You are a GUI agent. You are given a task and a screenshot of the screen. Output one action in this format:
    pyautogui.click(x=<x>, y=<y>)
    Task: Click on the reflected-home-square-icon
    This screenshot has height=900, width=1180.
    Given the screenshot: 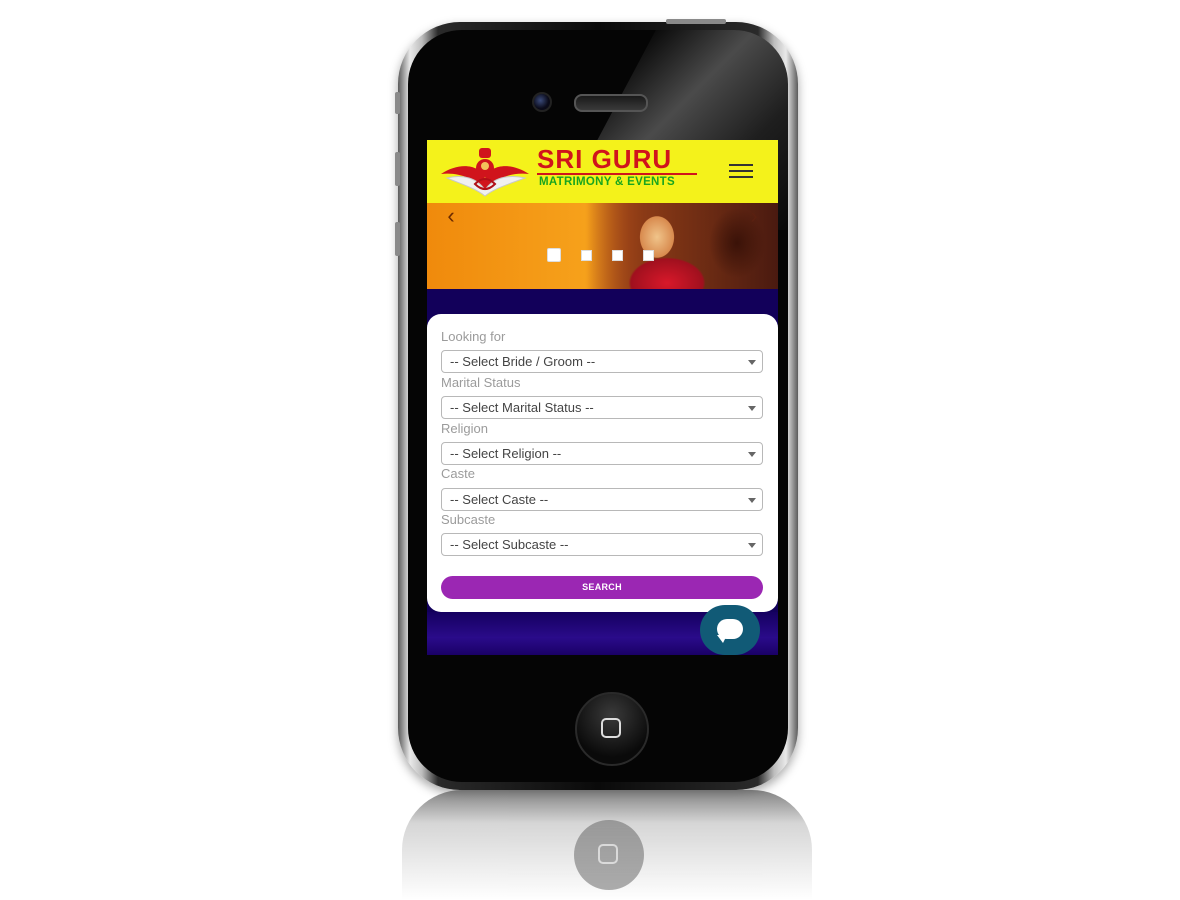 What is the action you would take?
    pyautogui.click(x=608, y=854)
    